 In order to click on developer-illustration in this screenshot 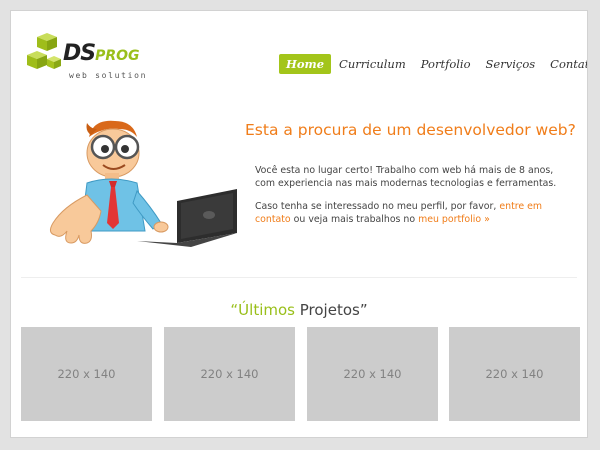, I will do `click(143, 183)`.